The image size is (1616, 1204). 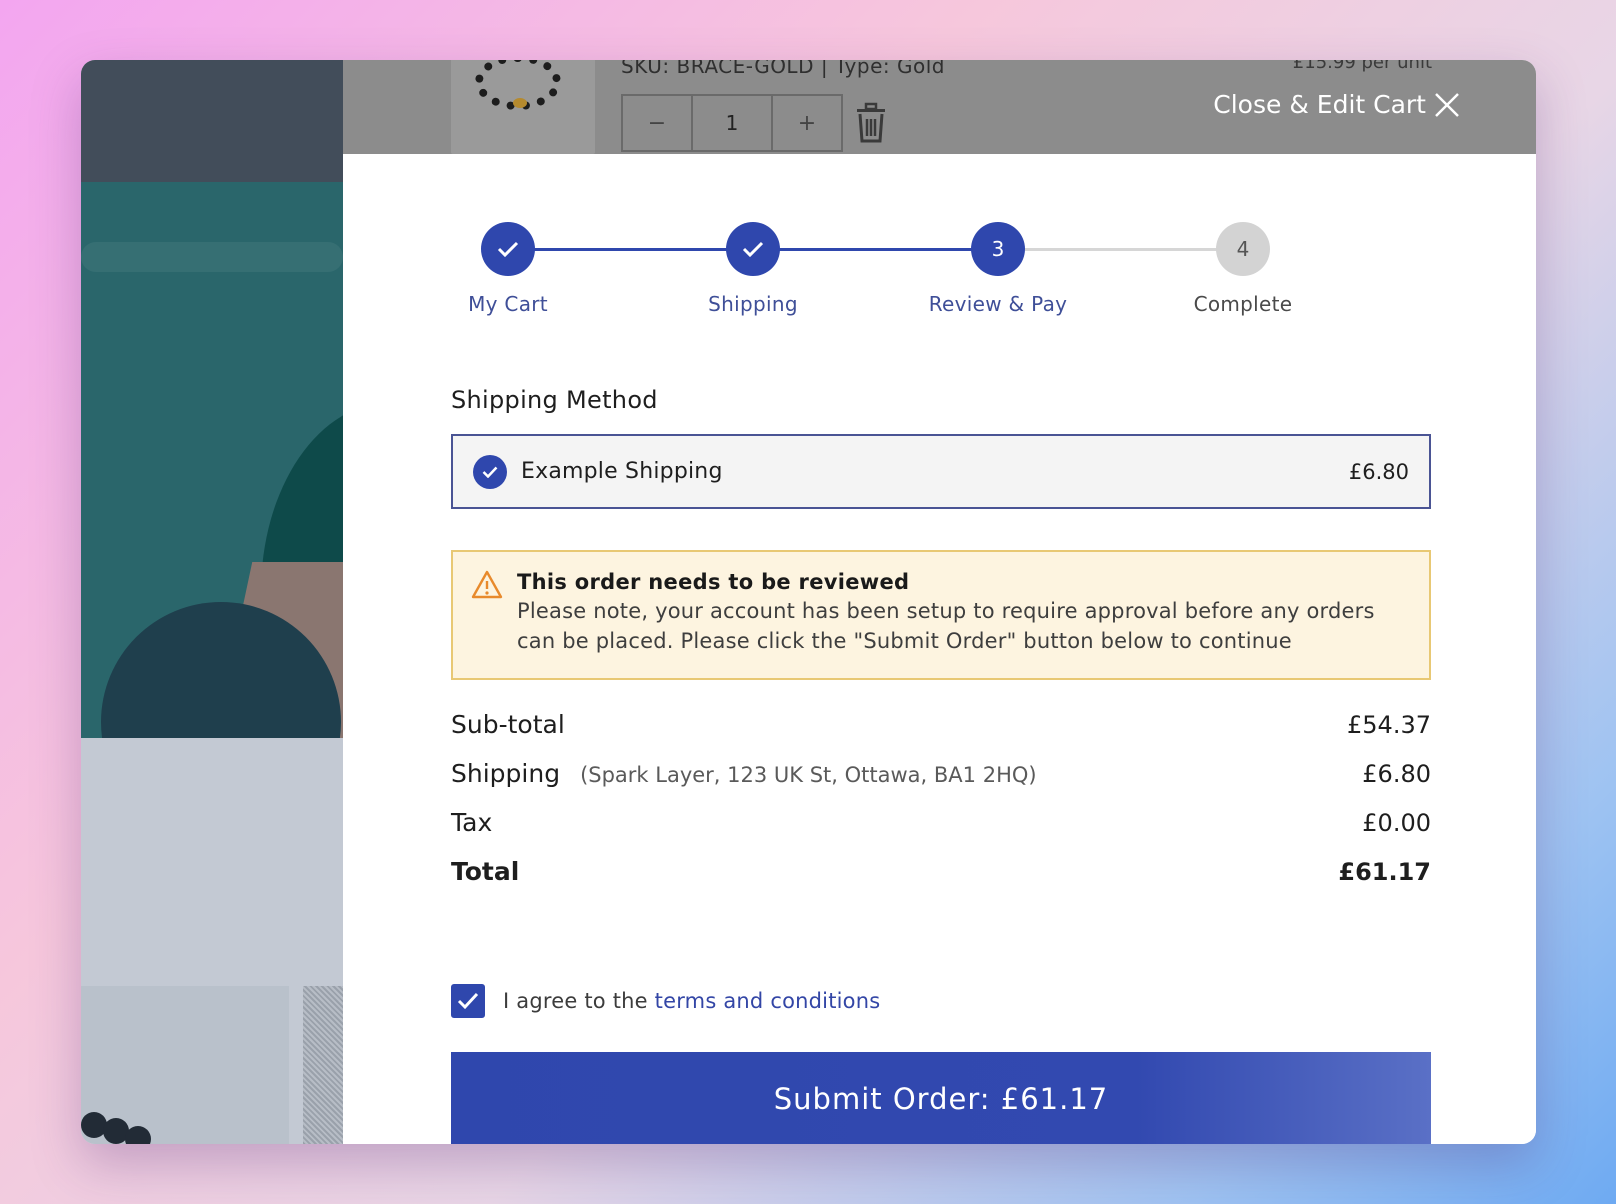 I want to click on step-number: 3, so click(x=998, y=249).